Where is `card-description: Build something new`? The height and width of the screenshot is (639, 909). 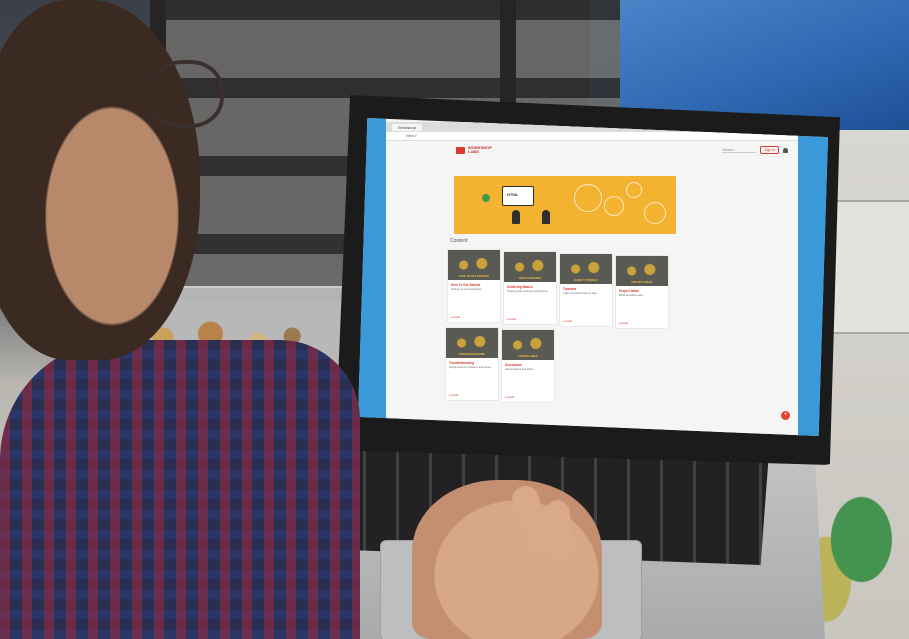
card-description: Build something new is located at coordinates (631, 295).